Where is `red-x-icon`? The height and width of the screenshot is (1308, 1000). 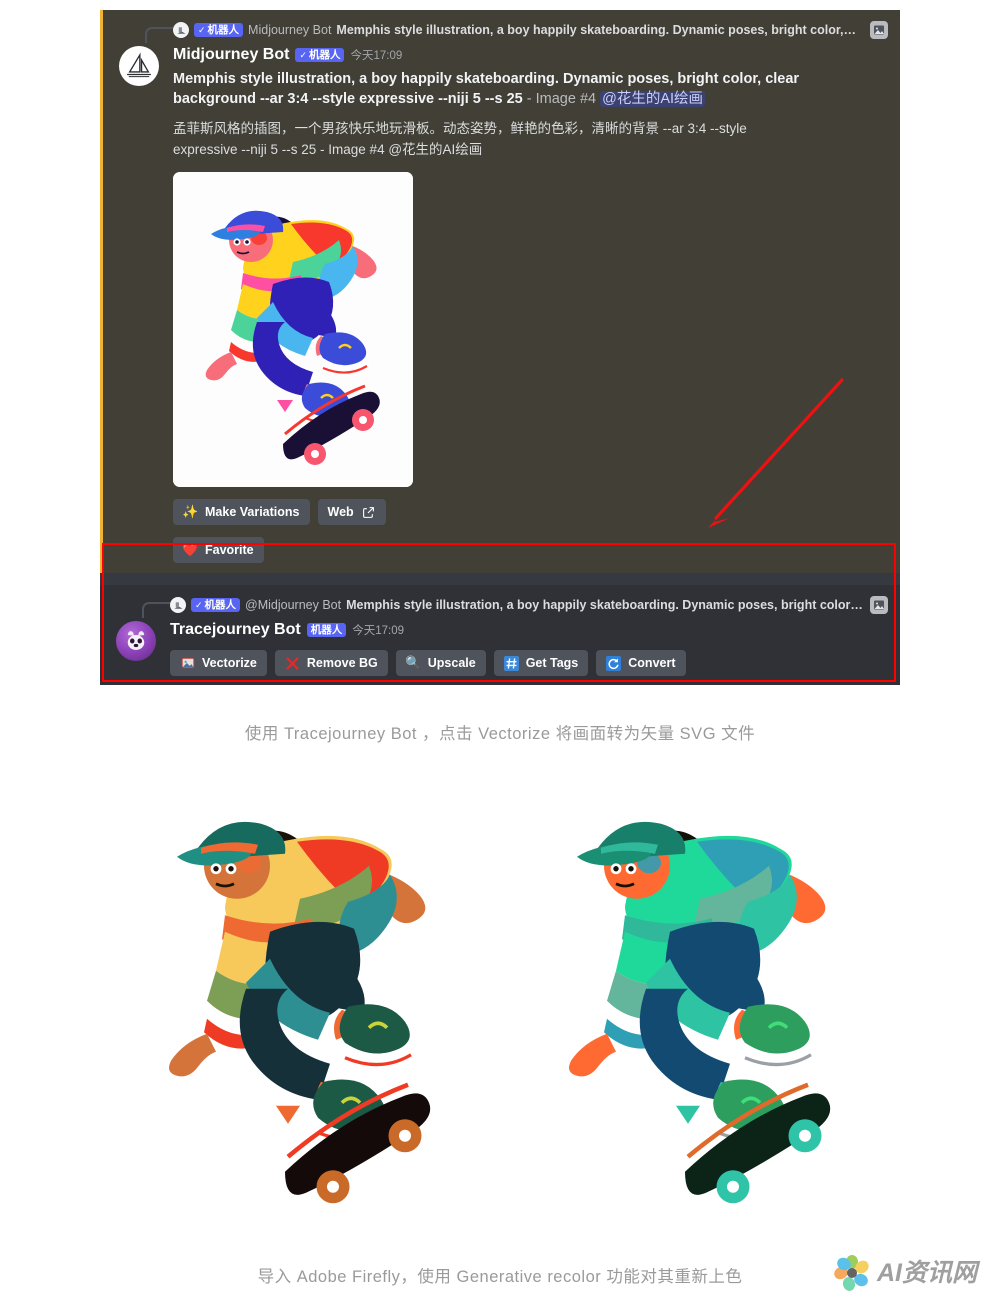
red-x-icon is located at coordinates (292, 663).